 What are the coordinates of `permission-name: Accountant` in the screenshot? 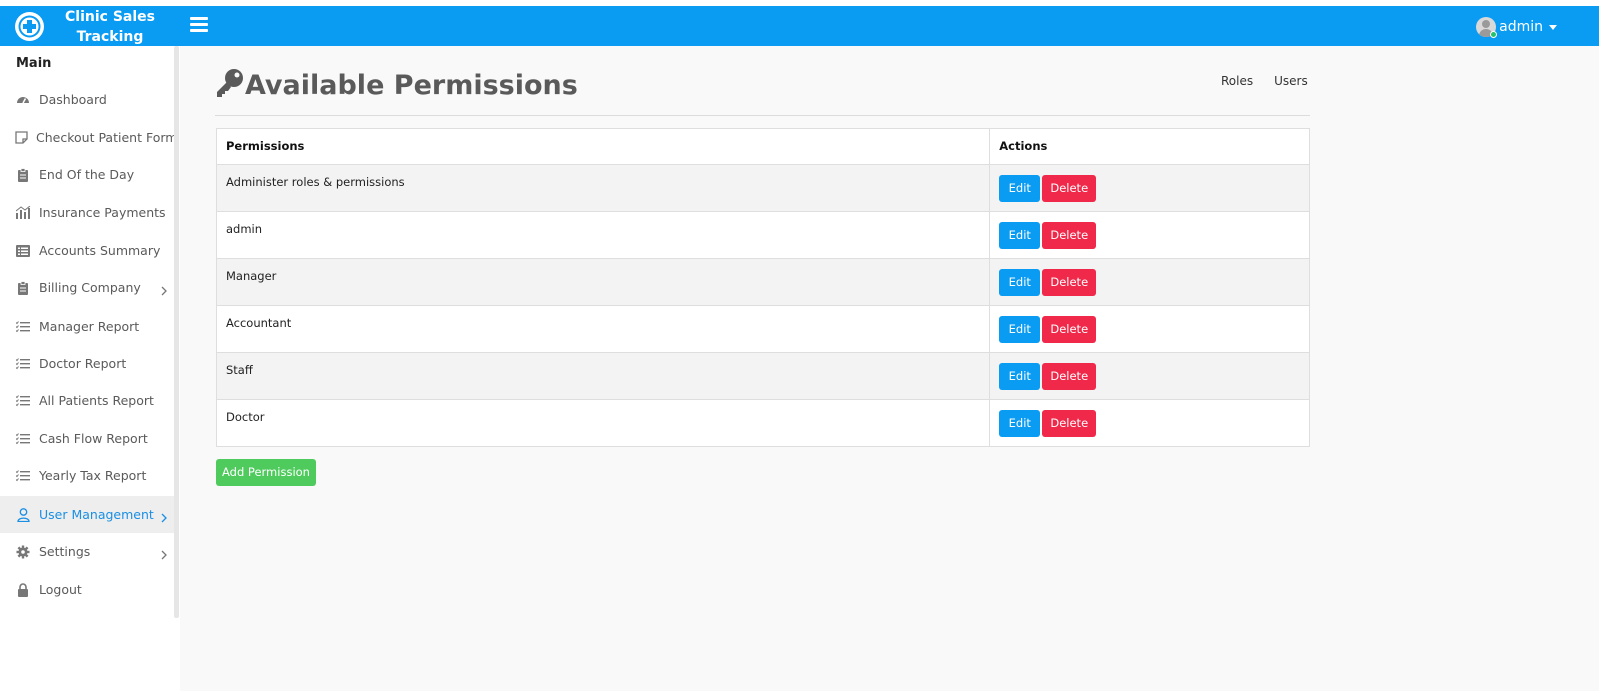 It's located at (603, 329).